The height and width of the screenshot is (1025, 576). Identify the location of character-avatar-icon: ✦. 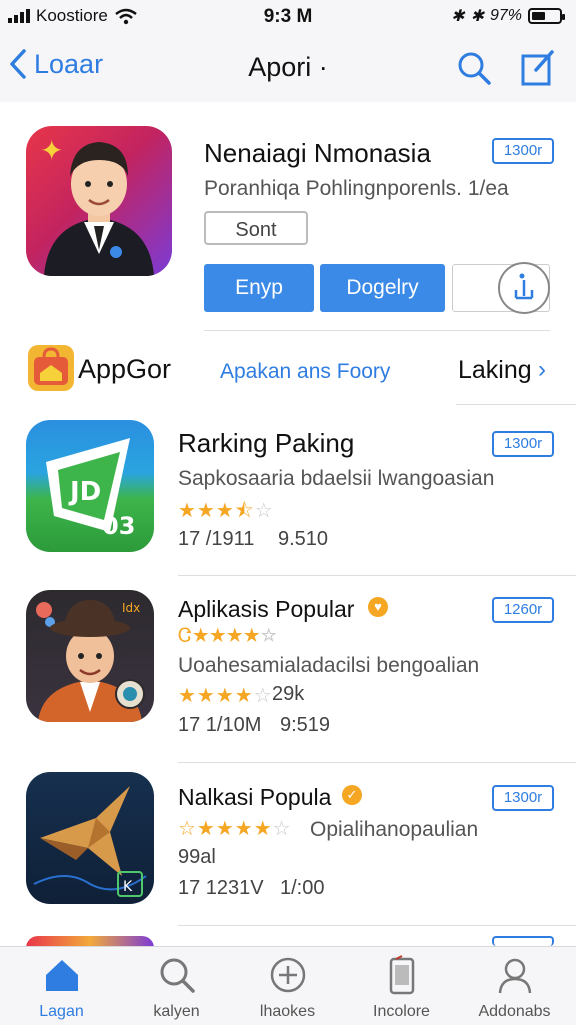
(97, 205).